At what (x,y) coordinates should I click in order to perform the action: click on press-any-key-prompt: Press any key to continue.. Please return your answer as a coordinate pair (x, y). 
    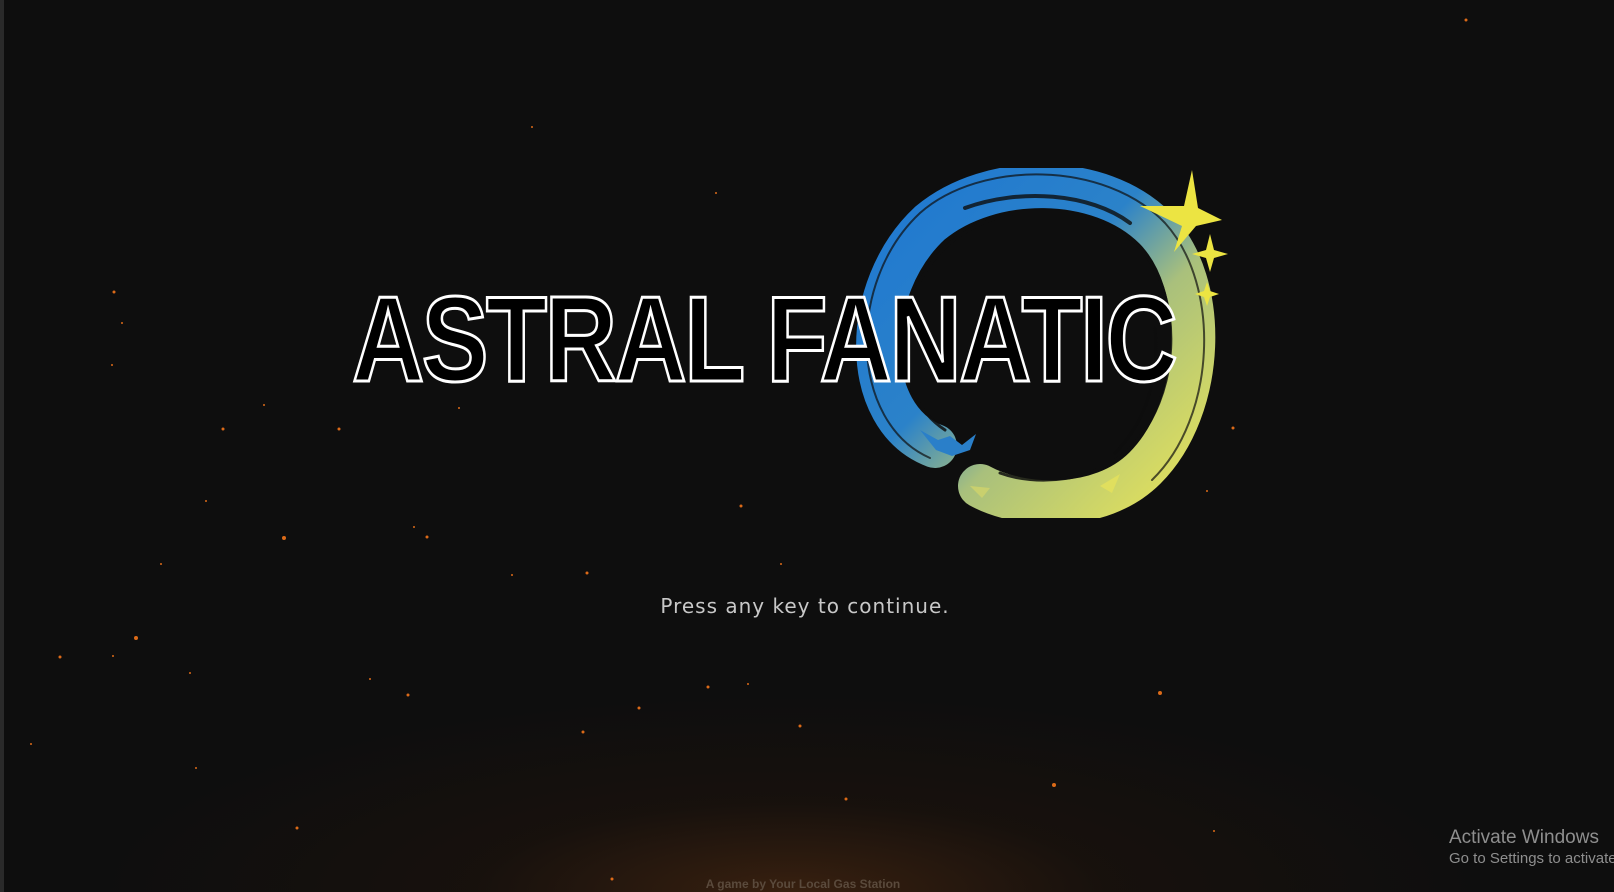
    Looking at the image, I should click on (805, 606).